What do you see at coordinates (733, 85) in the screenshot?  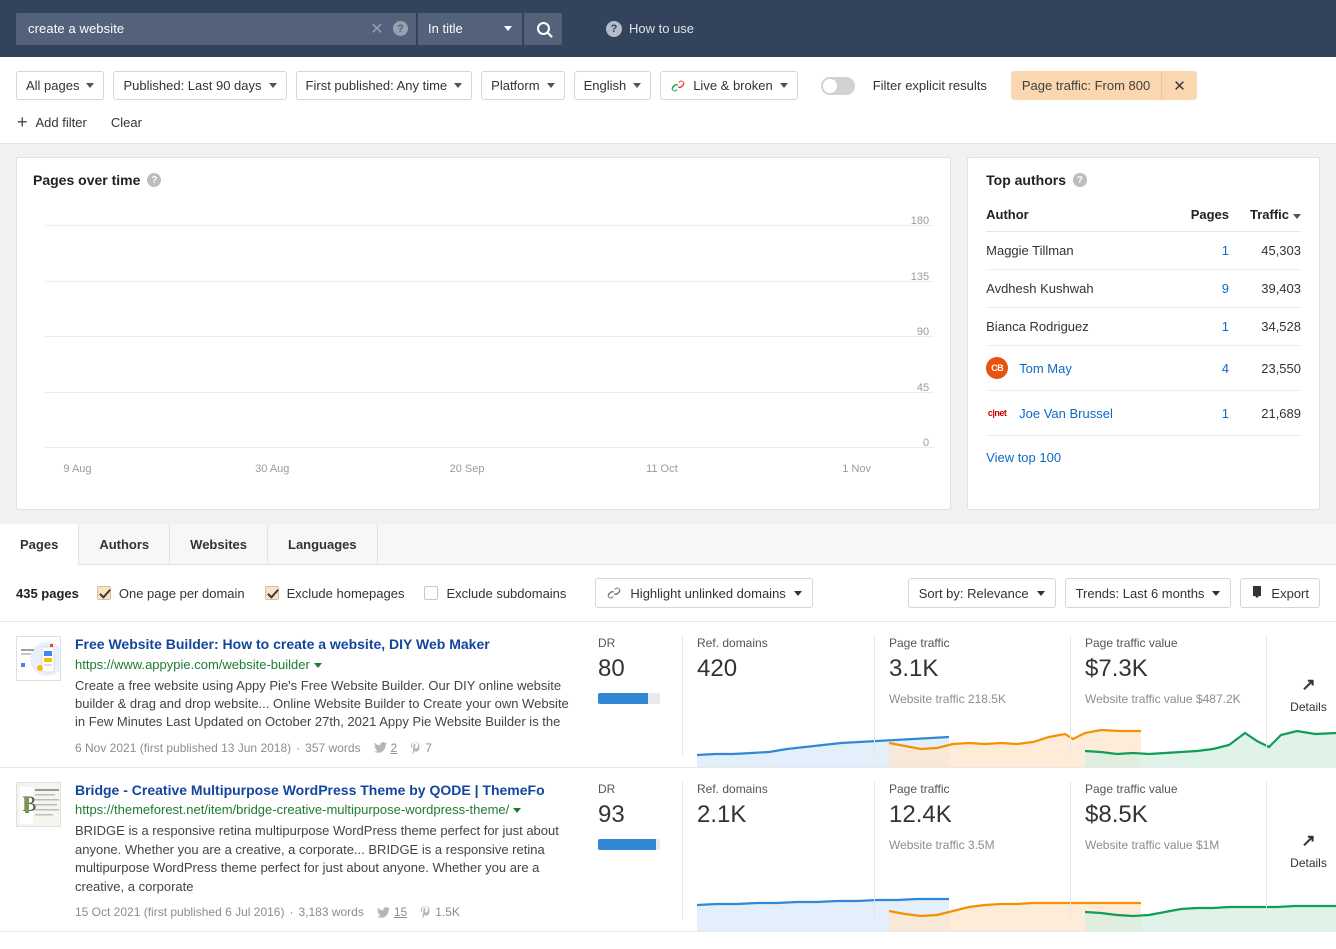 I see `filter-live-broken-label: Live & broken` at bounding box center [733, 85].